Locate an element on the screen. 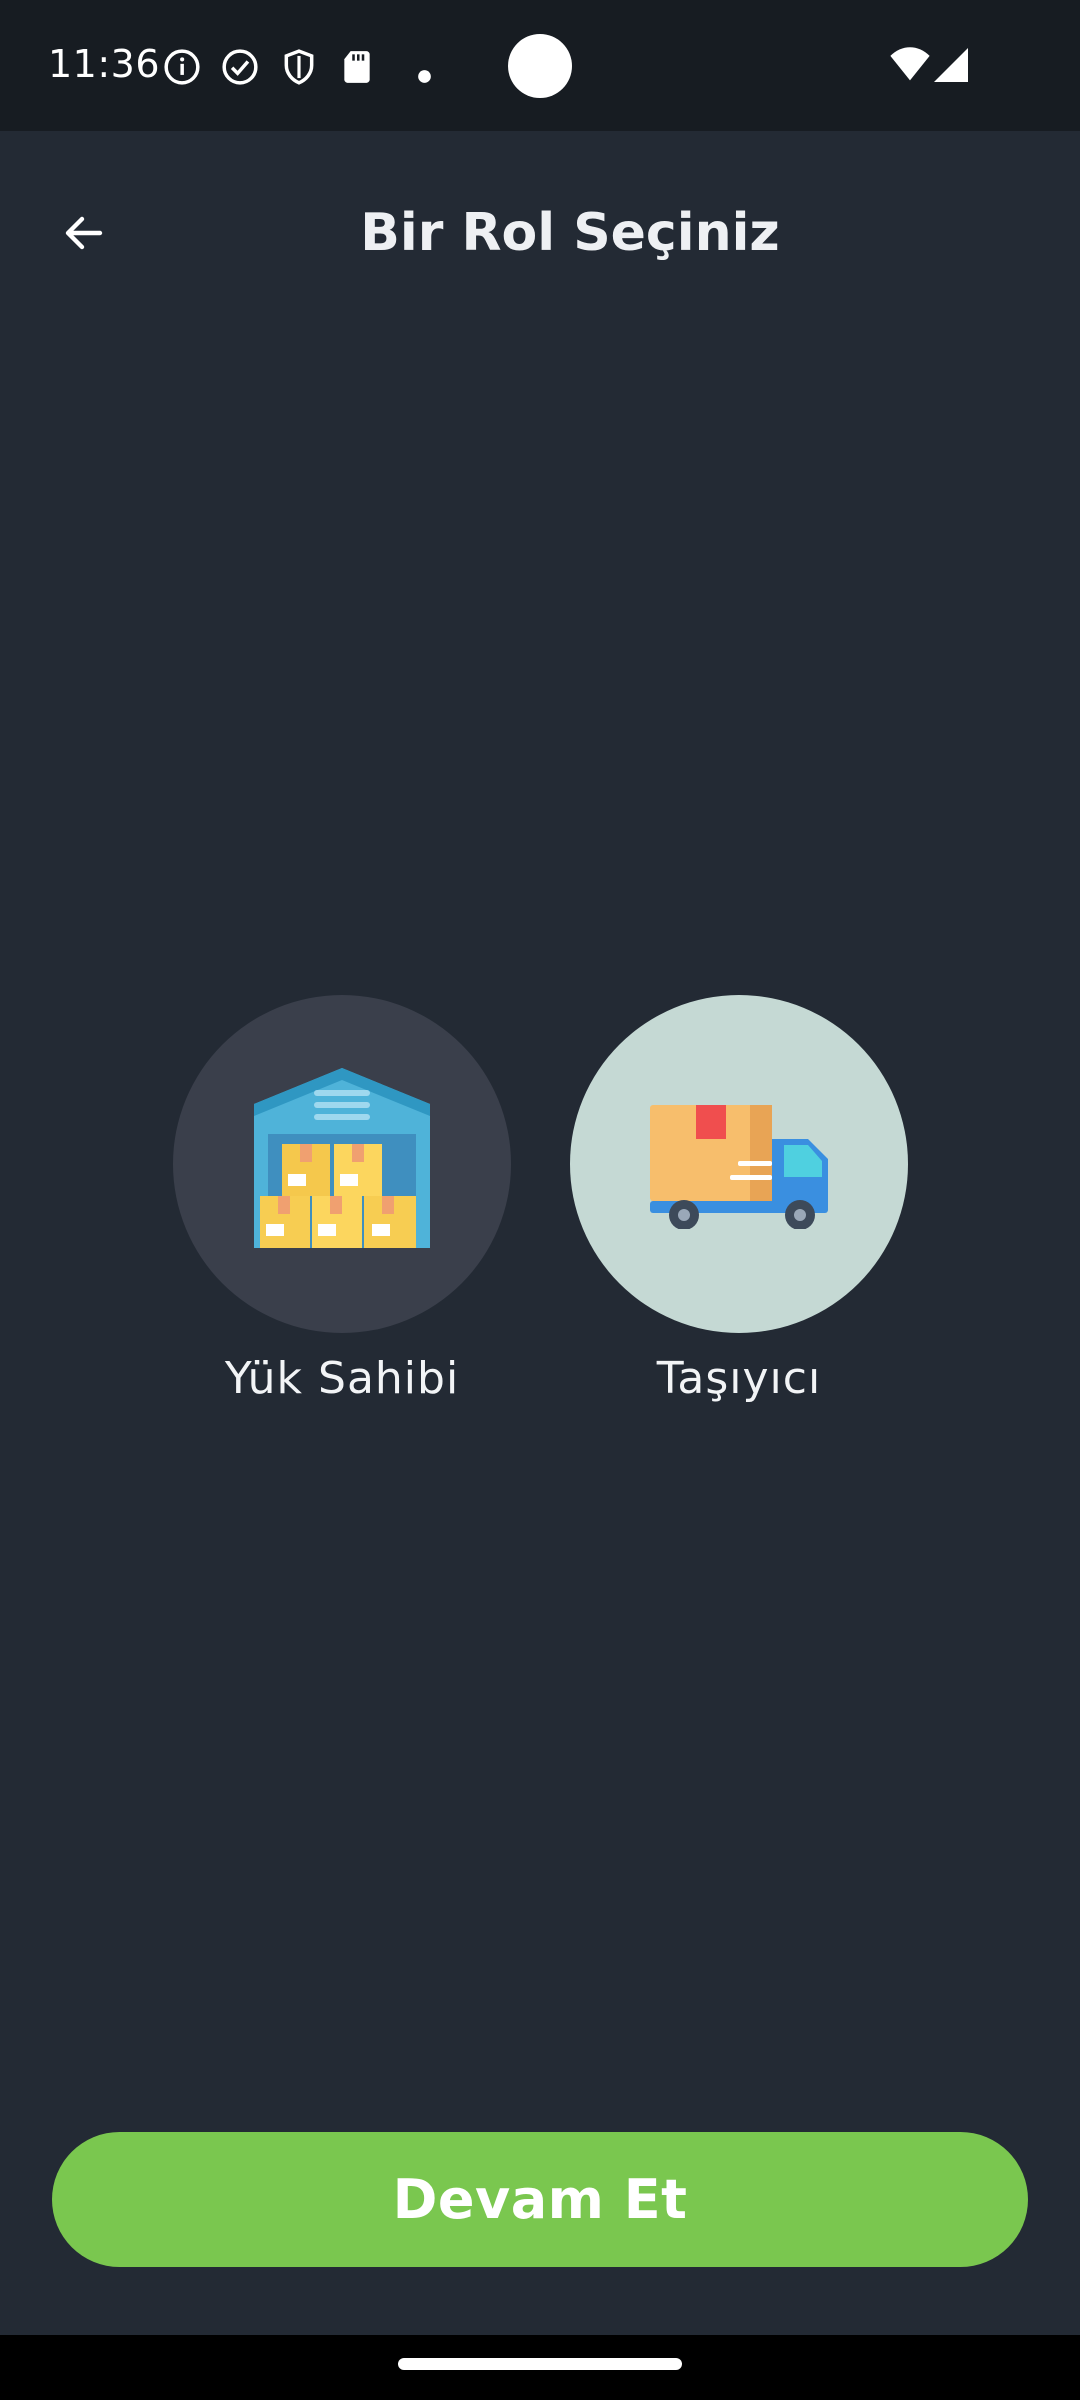 This screenshot has height=2400, width=1080. role-circle is located at coordinates (342, 1164).